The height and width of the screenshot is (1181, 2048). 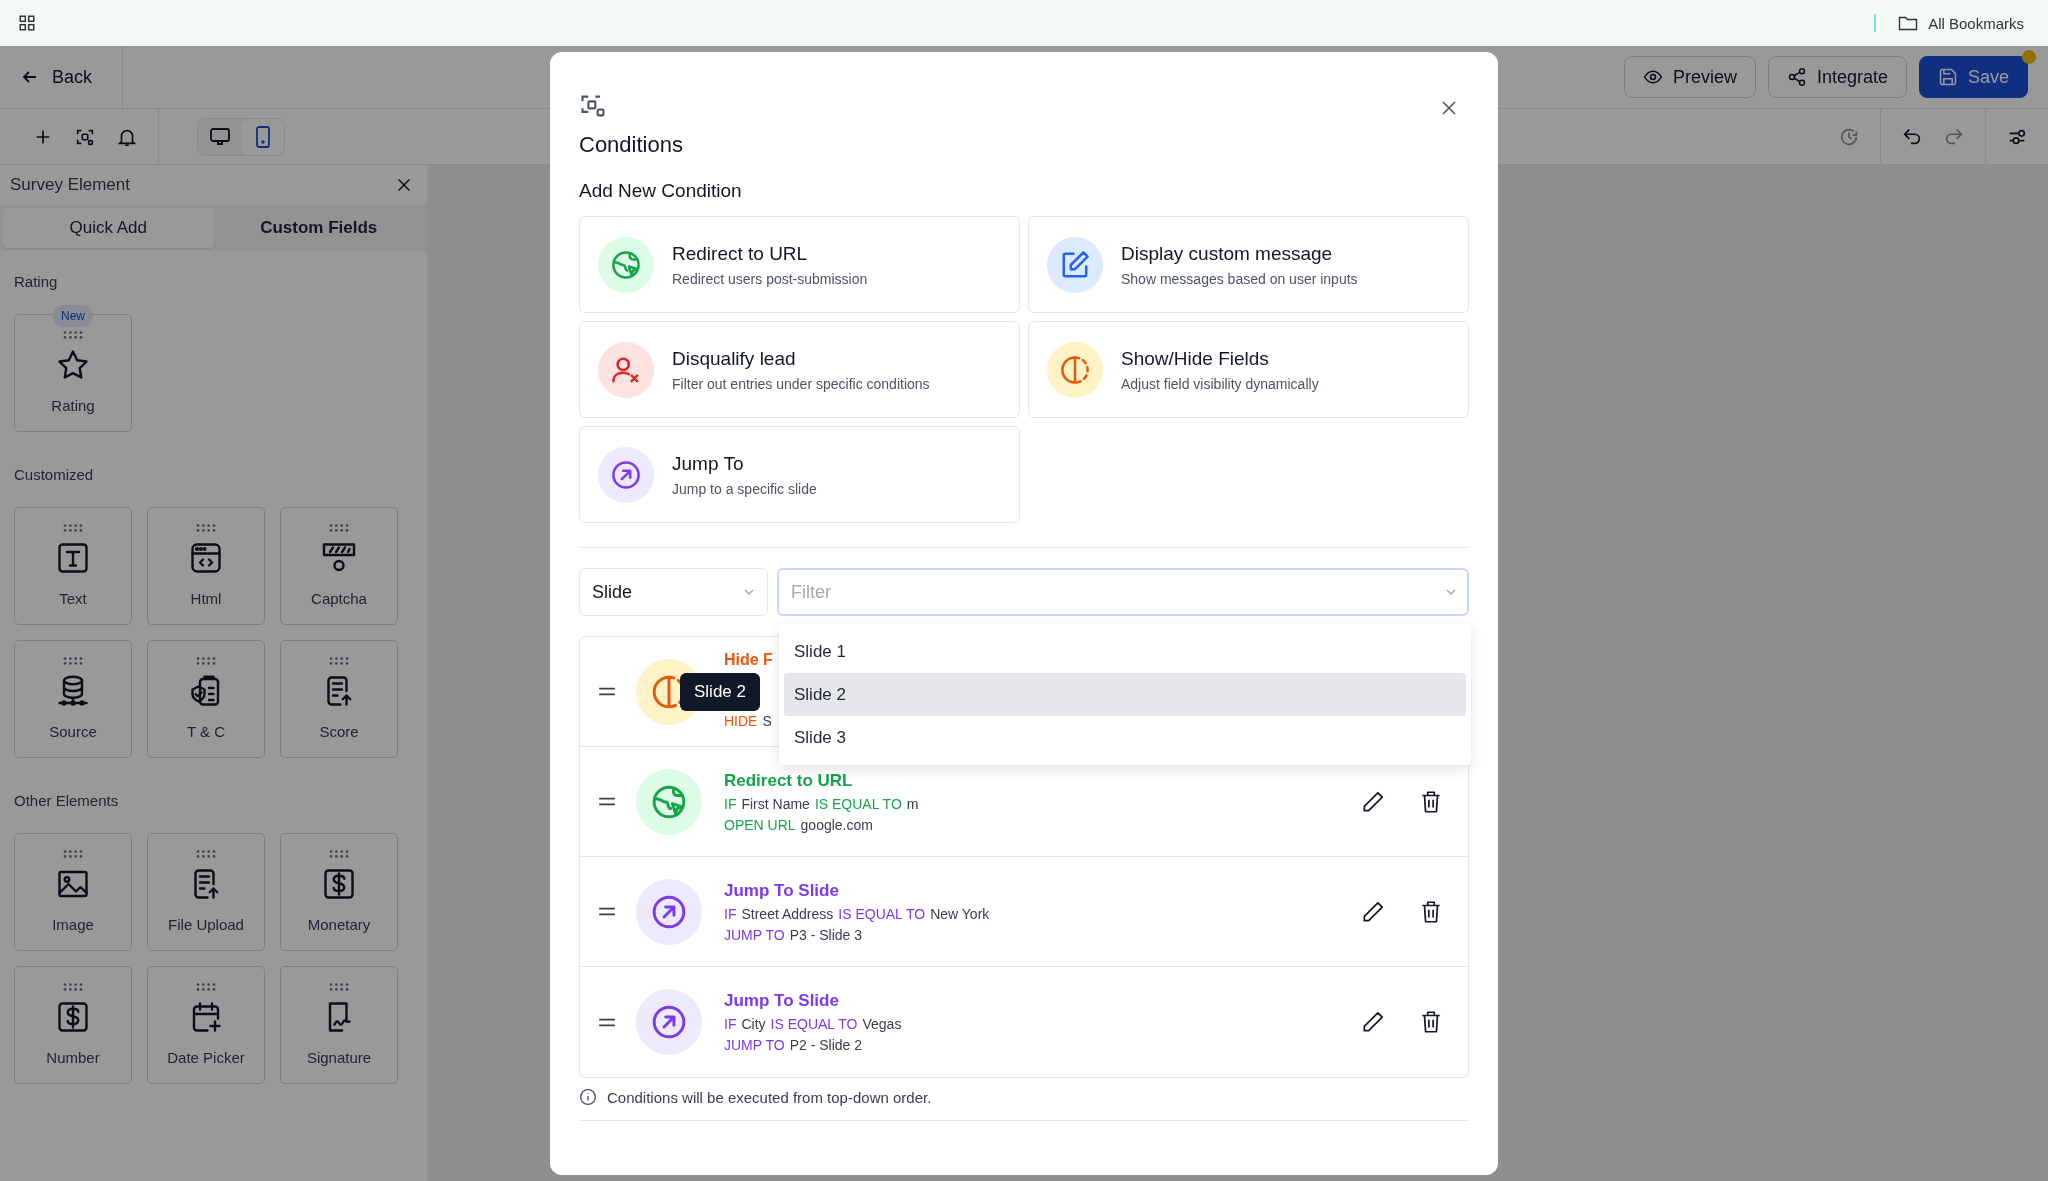 I want to click on condition-rule: JUMP TO P3 - Slide 3, so click(x=794, y=934).